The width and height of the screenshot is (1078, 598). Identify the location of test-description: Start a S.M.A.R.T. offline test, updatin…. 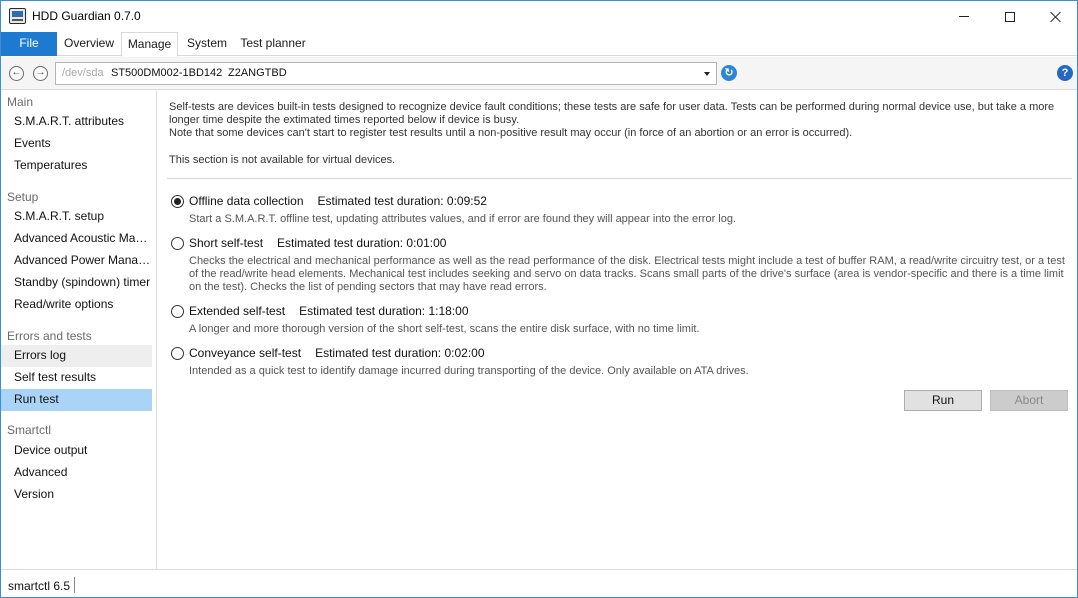
(463, 219).